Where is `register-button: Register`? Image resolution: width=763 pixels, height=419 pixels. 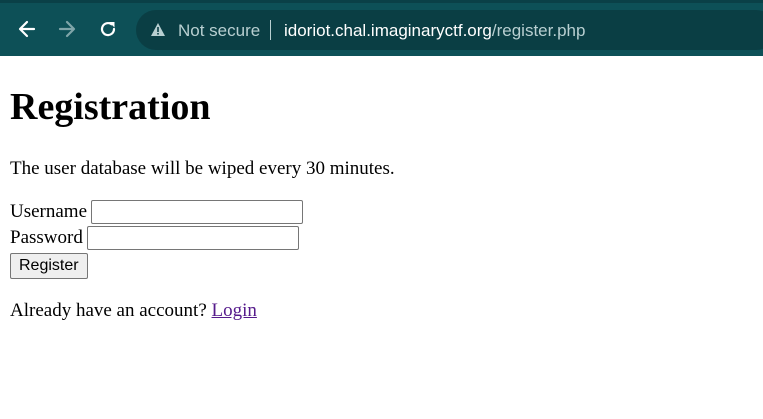 register-button: Register is located at coordinates (49, 266).